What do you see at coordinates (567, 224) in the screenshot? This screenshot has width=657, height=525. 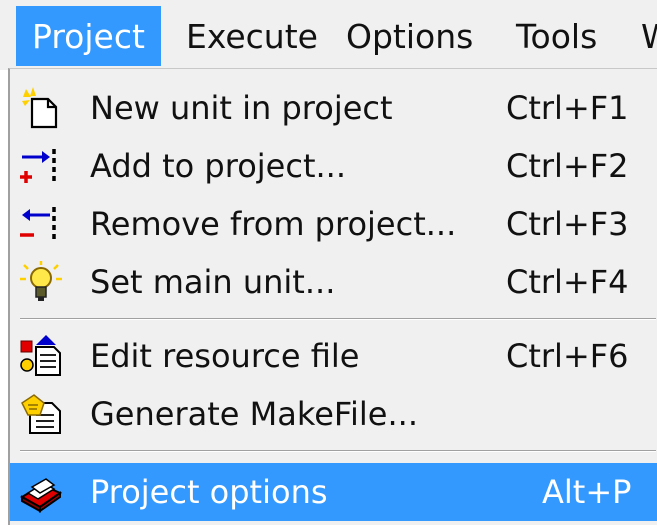 I see `menu-item-shortcut: Ctrl+F3` at bounding box center [567, 224].